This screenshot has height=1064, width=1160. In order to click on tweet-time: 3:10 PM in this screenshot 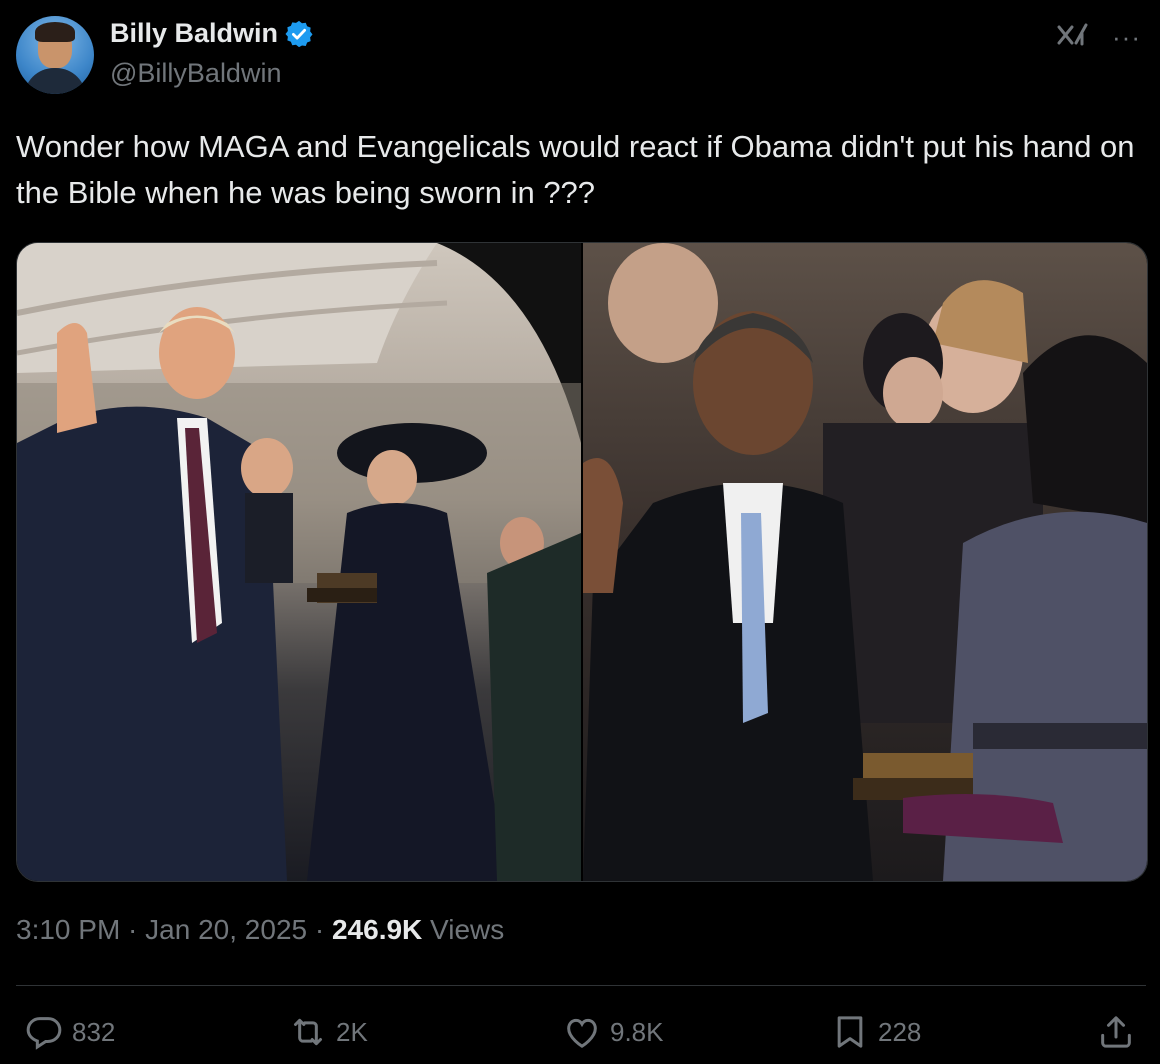, I will do `click(68, 929)`.